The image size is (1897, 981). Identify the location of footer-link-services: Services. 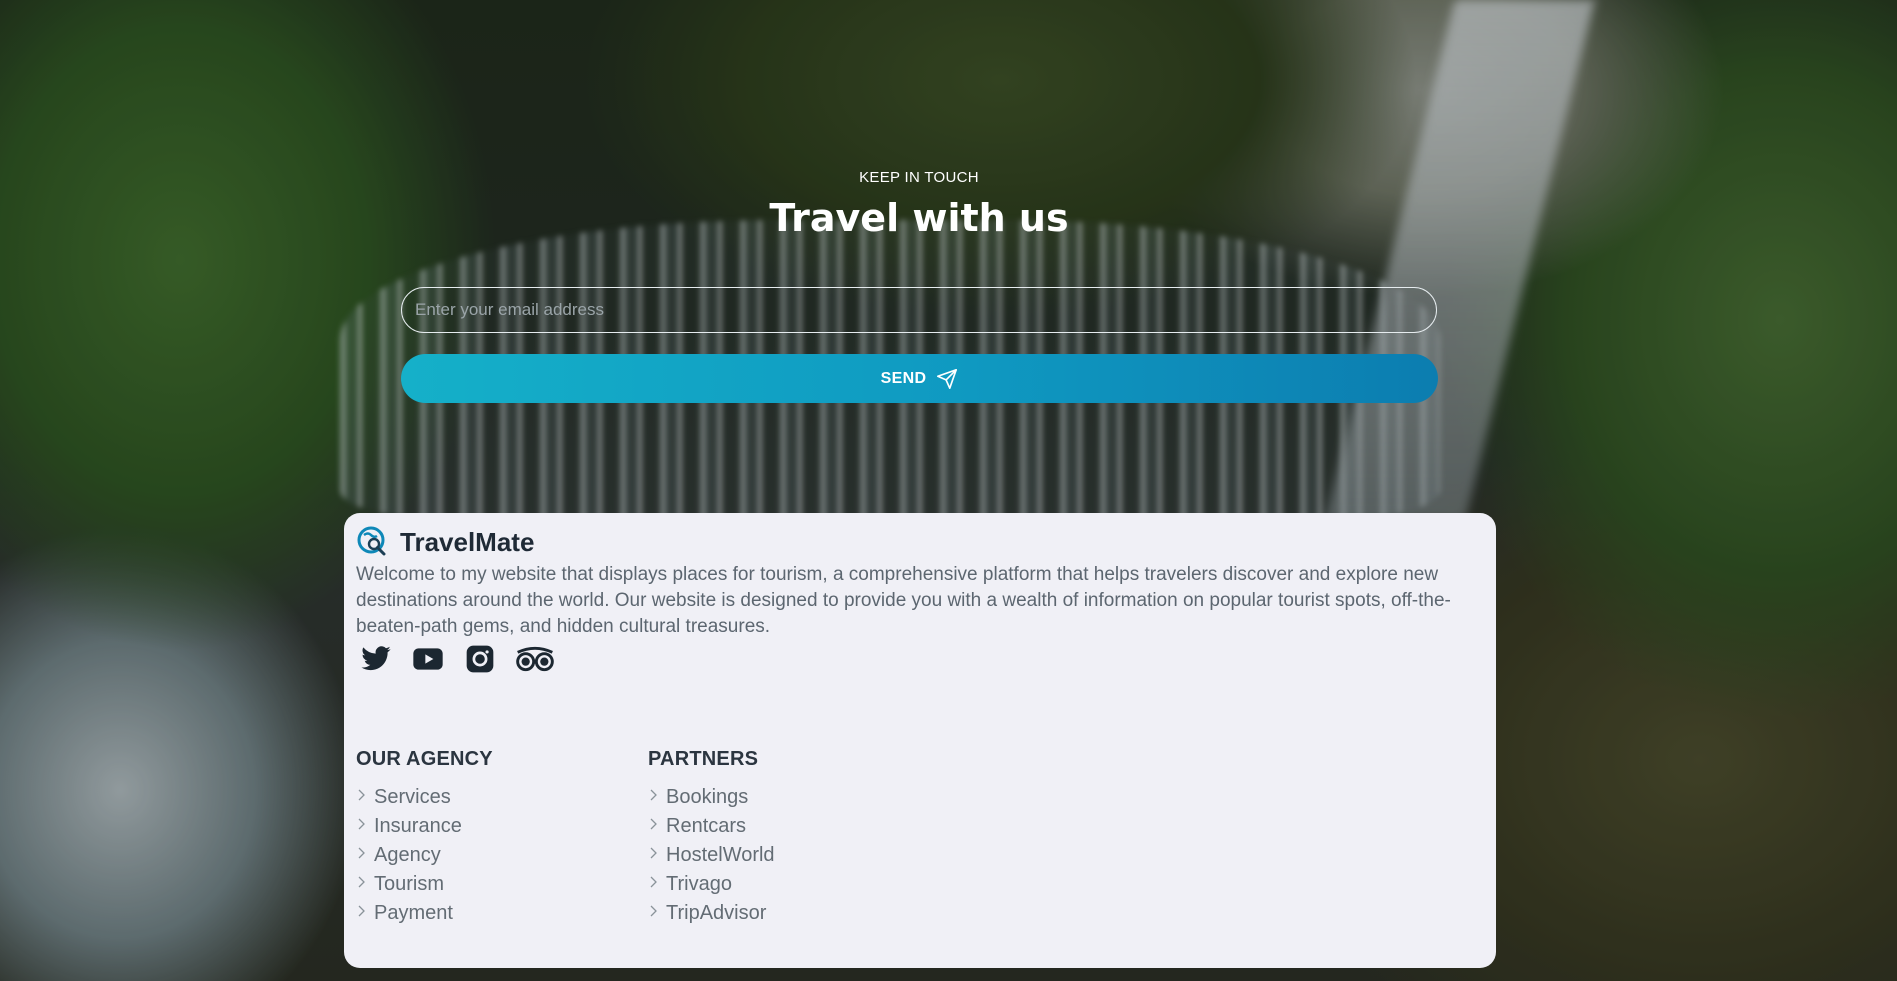
(403, 797).